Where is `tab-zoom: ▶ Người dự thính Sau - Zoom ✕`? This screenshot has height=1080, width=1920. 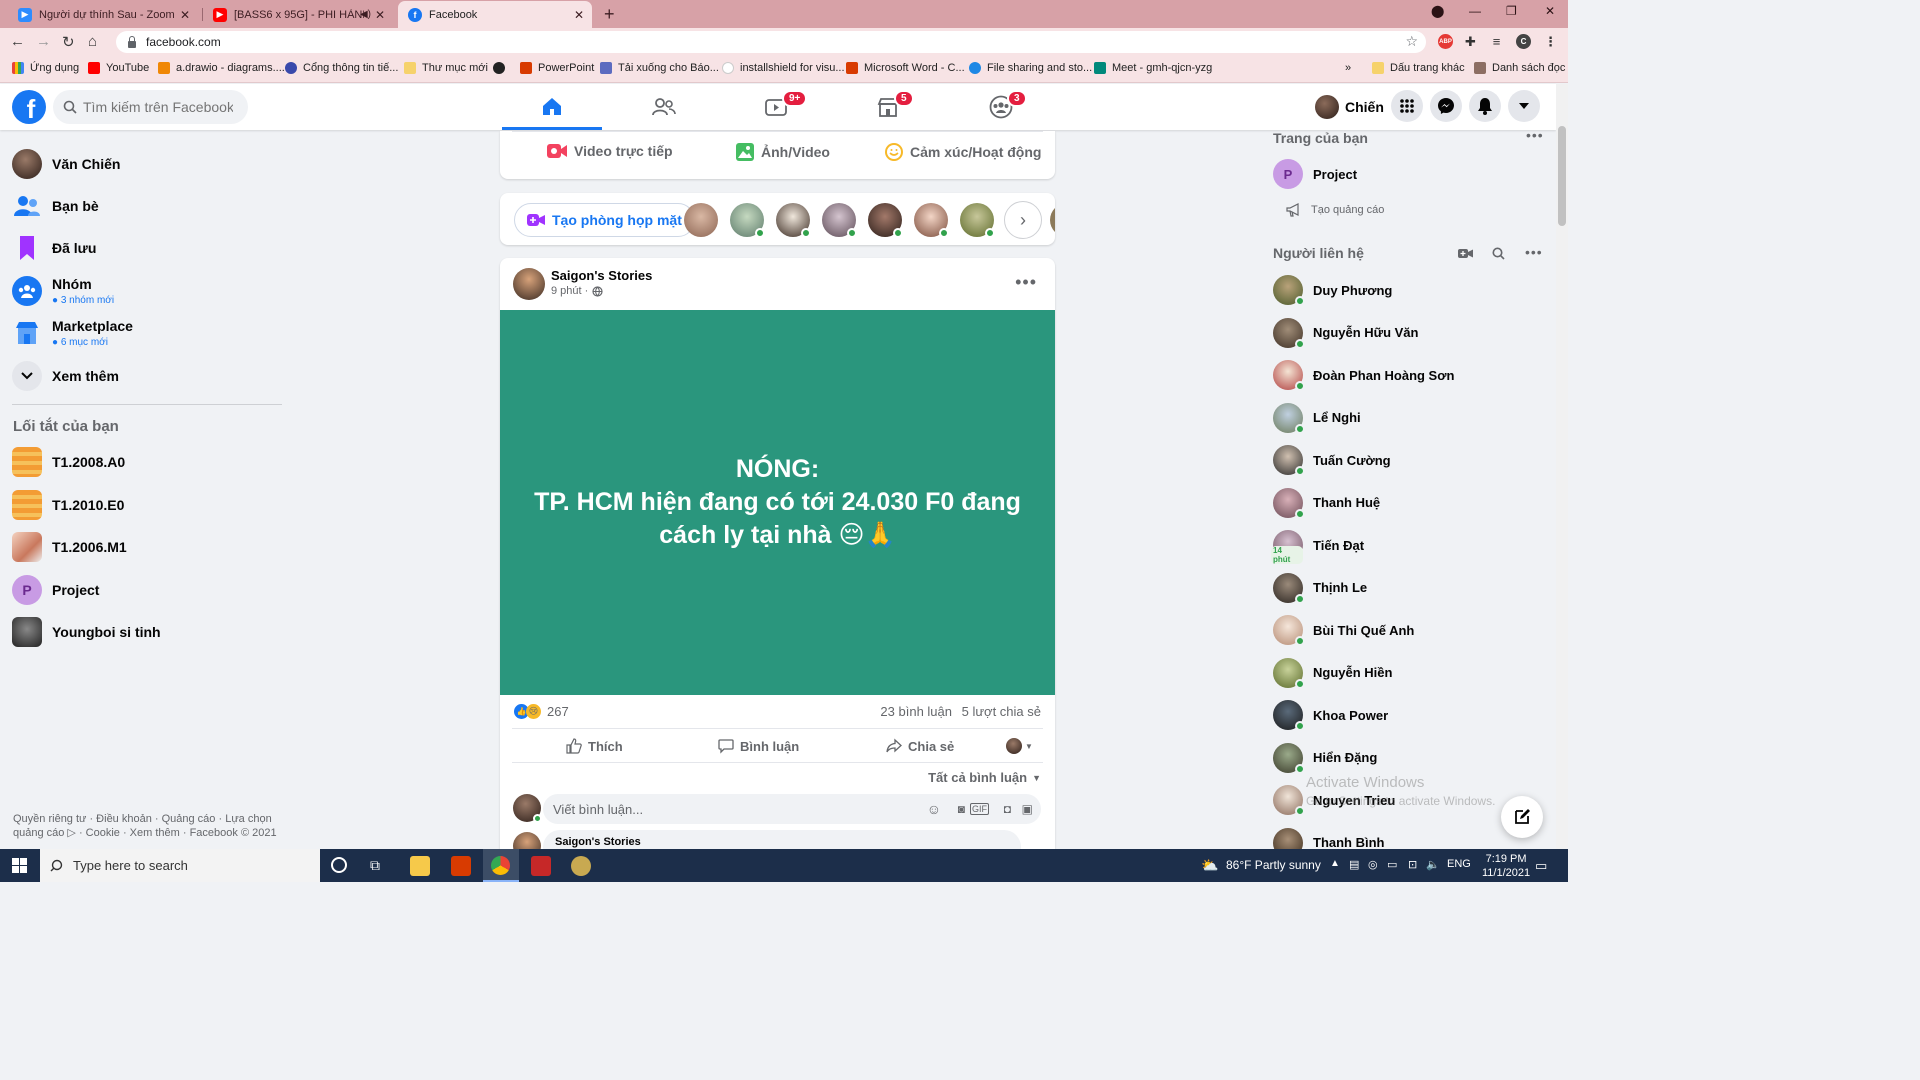 tab-zoom: ▶ Người dự thính Sau - Zoom ✕ is located at coordinates (103, 14).